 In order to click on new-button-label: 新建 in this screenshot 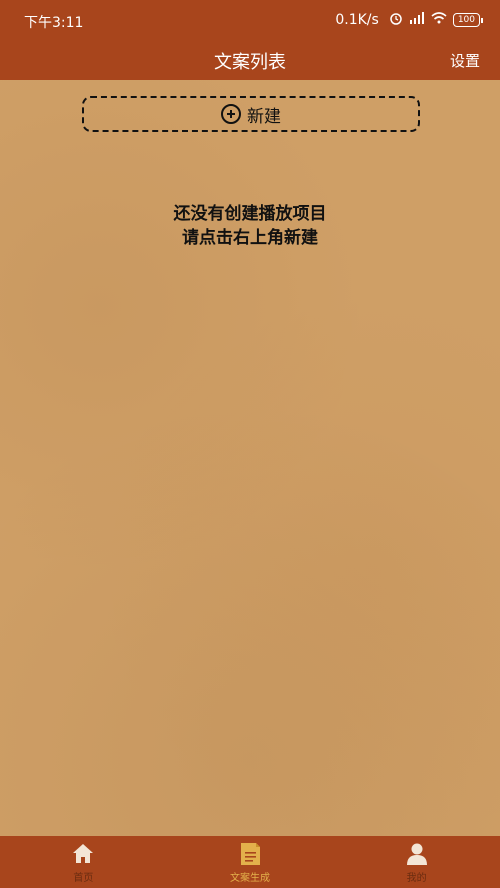, I will do `click(264, 116)`.